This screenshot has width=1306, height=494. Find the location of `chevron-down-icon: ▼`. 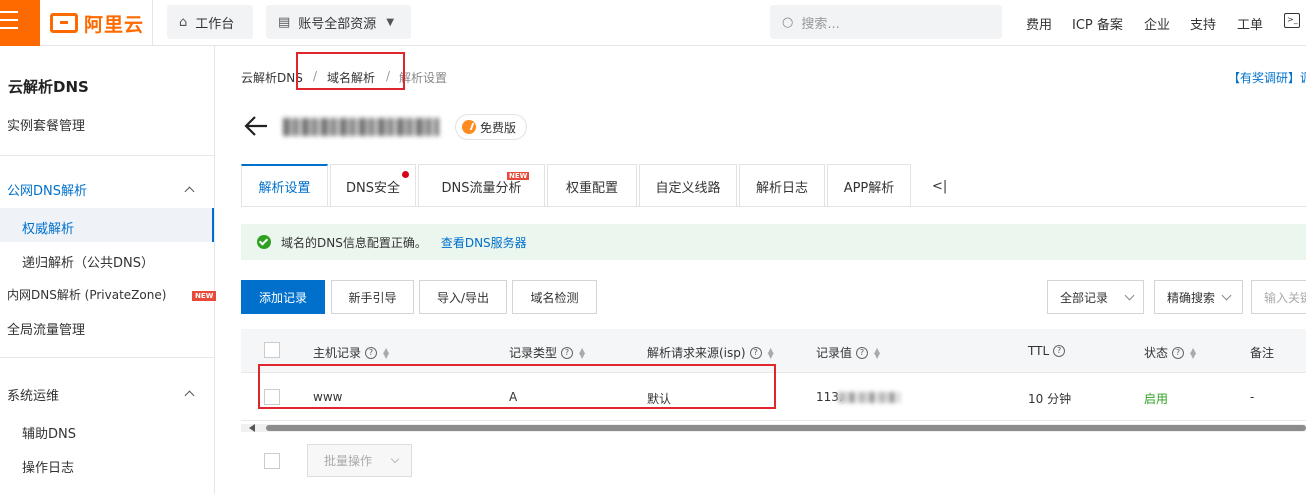

chevron-down-icon: ▼ is located at coordinates (390, 22).